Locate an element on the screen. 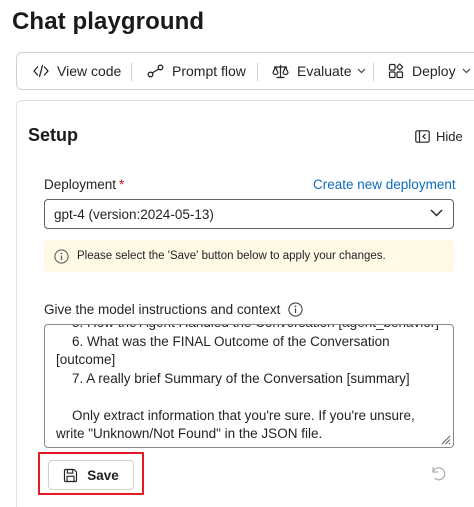 The width and height of the screenshot is (474, 507). deploy-icon is located at coordinates (396, 71).